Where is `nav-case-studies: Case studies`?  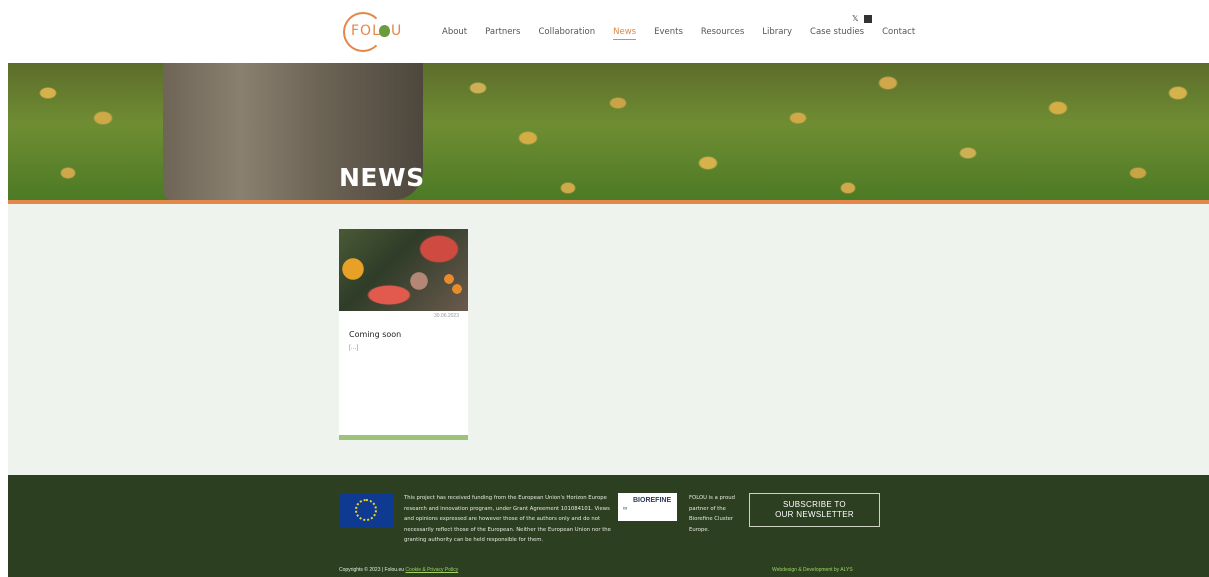
nav-case-studies: Case studies is located at coordinates (837, 33).